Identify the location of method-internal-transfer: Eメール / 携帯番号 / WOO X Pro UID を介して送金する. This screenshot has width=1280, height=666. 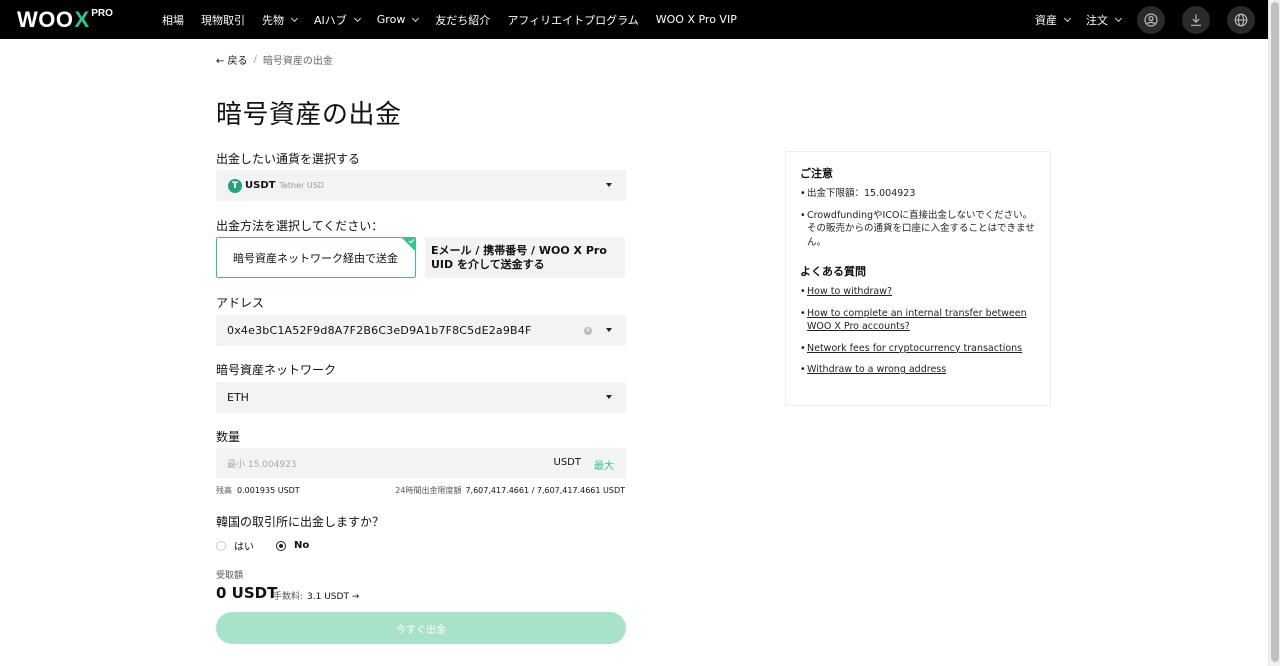
(525, 257).